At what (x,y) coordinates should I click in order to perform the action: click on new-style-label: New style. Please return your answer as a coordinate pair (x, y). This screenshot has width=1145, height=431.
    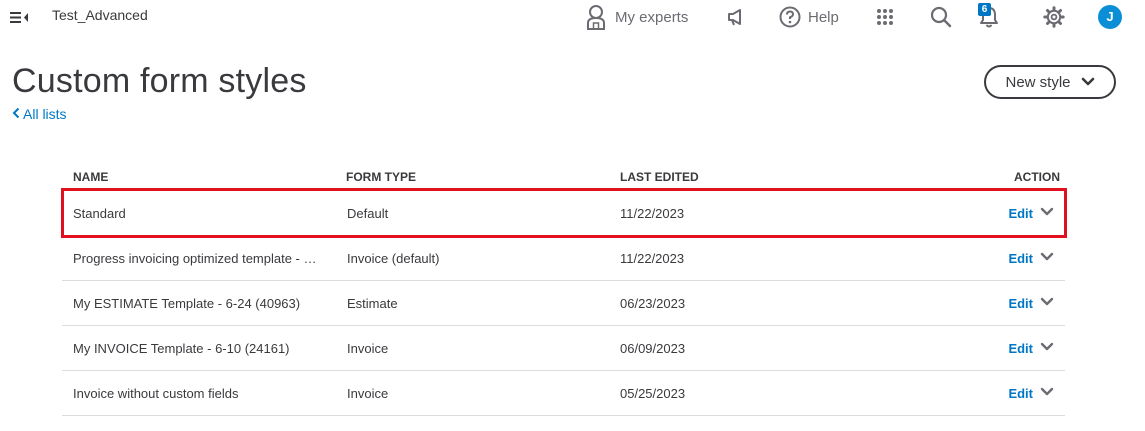
    Looking at the image, I should click on (1038, 82).